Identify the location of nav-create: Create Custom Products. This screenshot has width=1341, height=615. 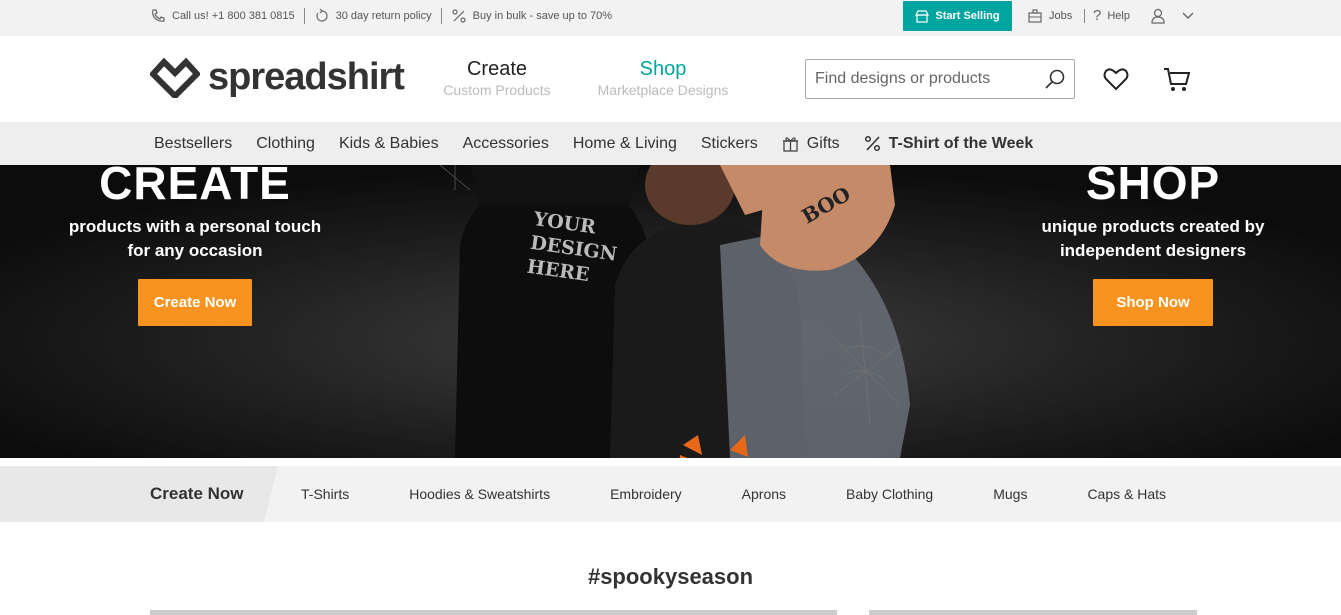
(497, 79).